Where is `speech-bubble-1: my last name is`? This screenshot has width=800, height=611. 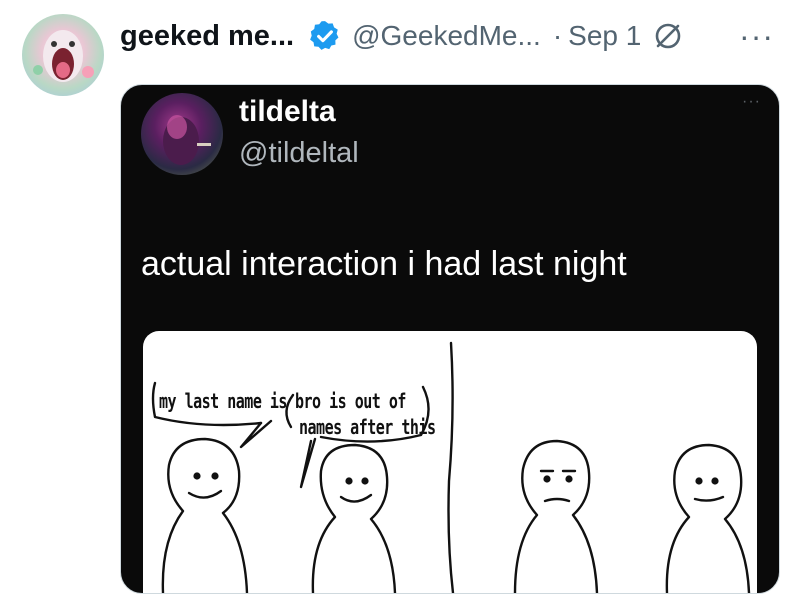 speech-bubble-1: my last name is is located at coordinates (223, 401).